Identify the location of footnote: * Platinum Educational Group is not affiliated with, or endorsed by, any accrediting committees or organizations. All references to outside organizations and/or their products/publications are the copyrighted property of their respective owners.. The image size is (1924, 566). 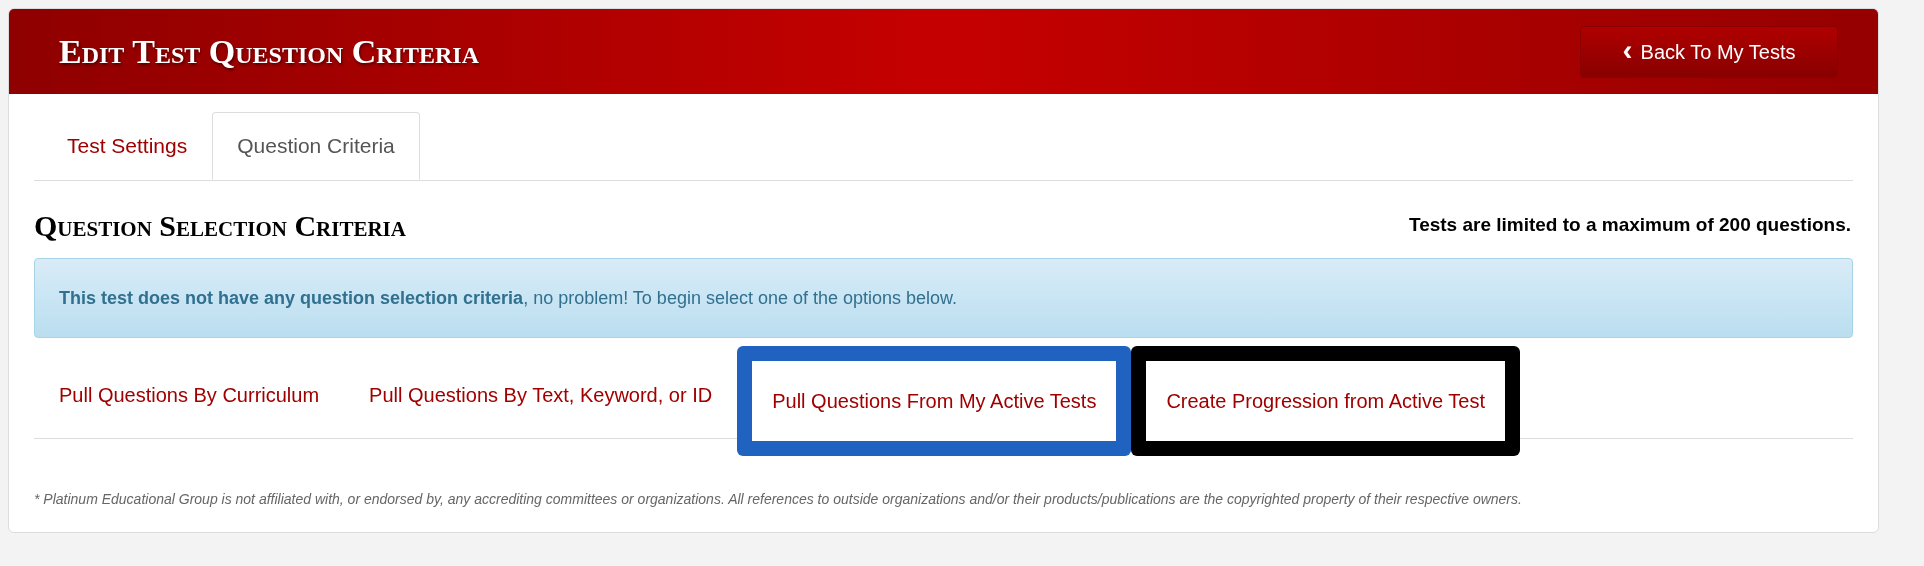
(778, 499).